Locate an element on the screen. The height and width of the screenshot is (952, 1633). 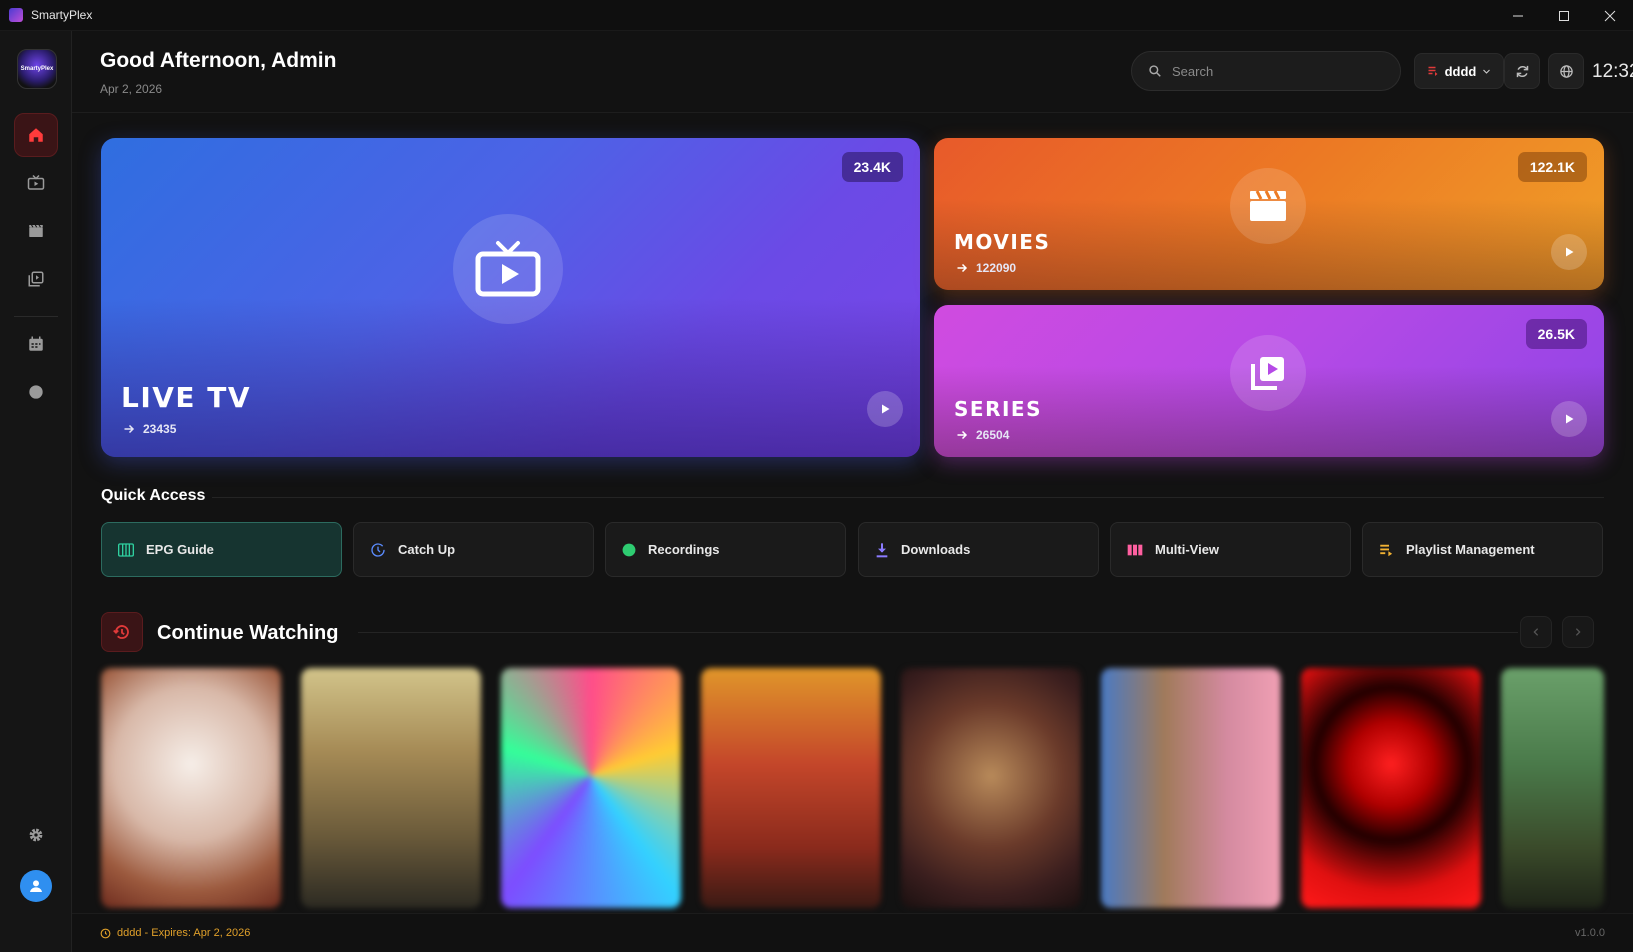
multiview-icon is located at coordinates (1135, 549).